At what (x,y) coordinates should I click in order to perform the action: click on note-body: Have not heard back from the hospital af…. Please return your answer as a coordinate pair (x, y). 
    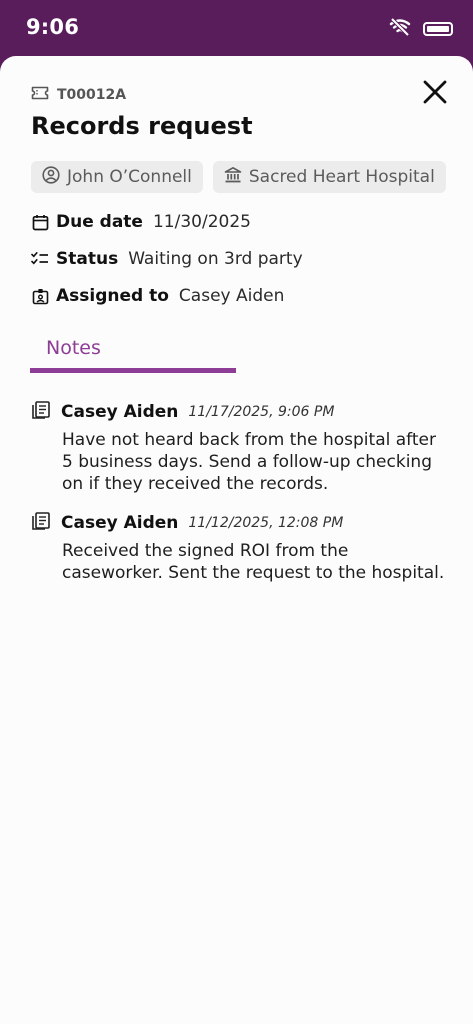
    Looking at the image, I should click on (249, 462).